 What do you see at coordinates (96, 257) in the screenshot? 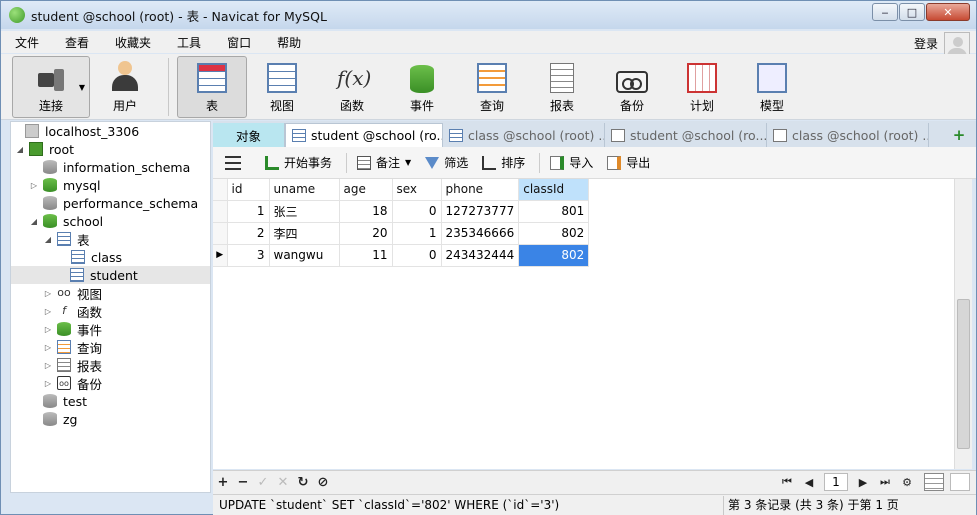
I see `tree-table-class: class` at bounding box center [96, 257].